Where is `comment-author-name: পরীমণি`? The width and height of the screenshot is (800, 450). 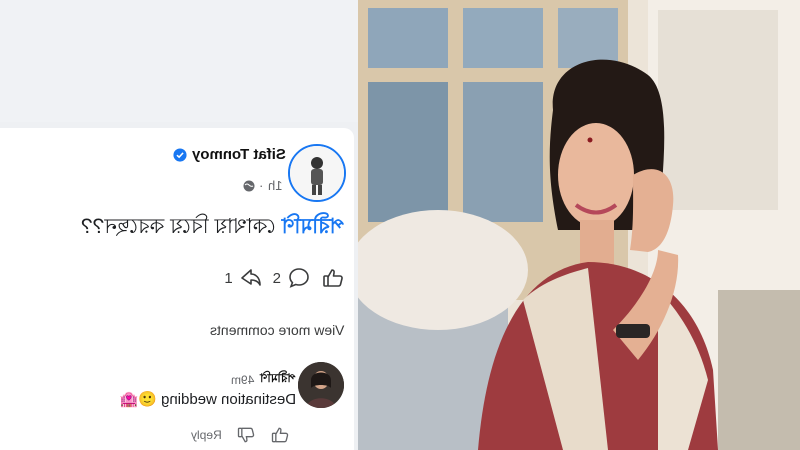 comment-author-name: পরীমণি is located at coordinates (278, 380).